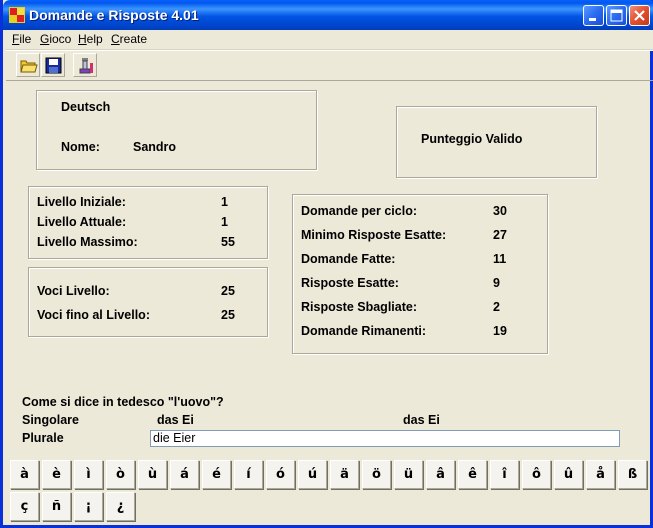 This screenshot has width=653, height=528. What do you see at coordinates (350, 283) in the screenshot?
I see `stat-label: Risposte Esatte:` at bounding box center [350, 283].